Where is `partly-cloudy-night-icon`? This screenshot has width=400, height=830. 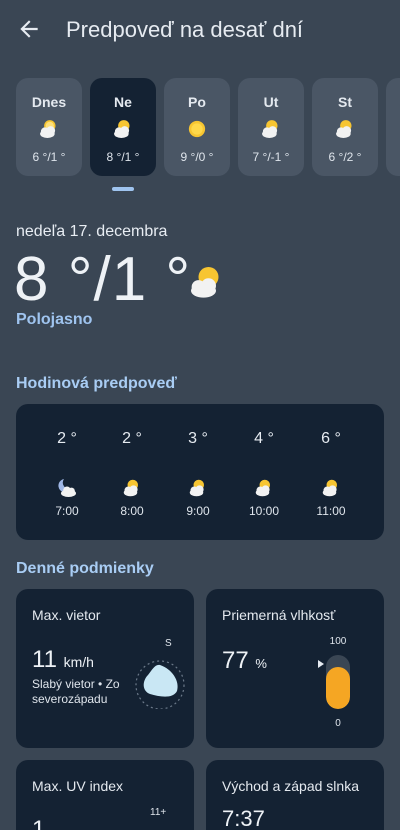 partly-cloudy-night-icon is located at coordinates (67, 488).